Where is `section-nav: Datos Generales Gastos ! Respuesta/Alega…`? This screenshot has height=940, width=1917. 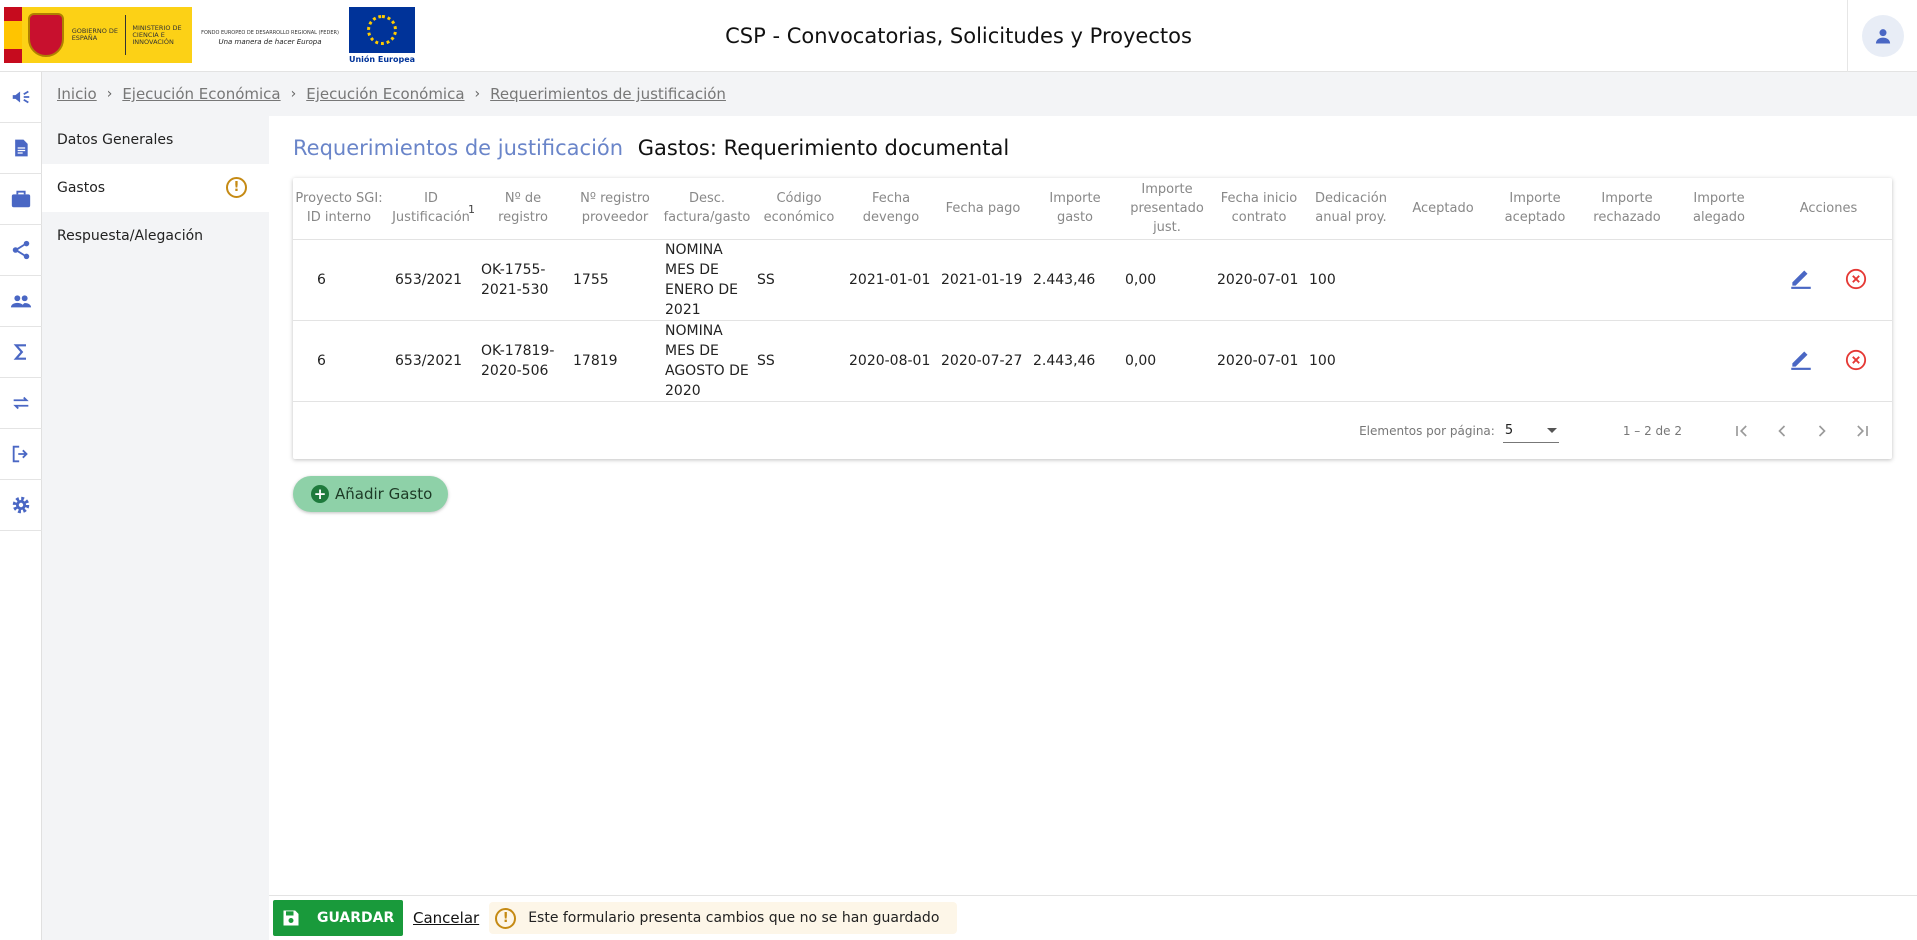 section-nav: Datos Generales Gastos ! Respuesta/Alega… is located at coordinates (155, 528).